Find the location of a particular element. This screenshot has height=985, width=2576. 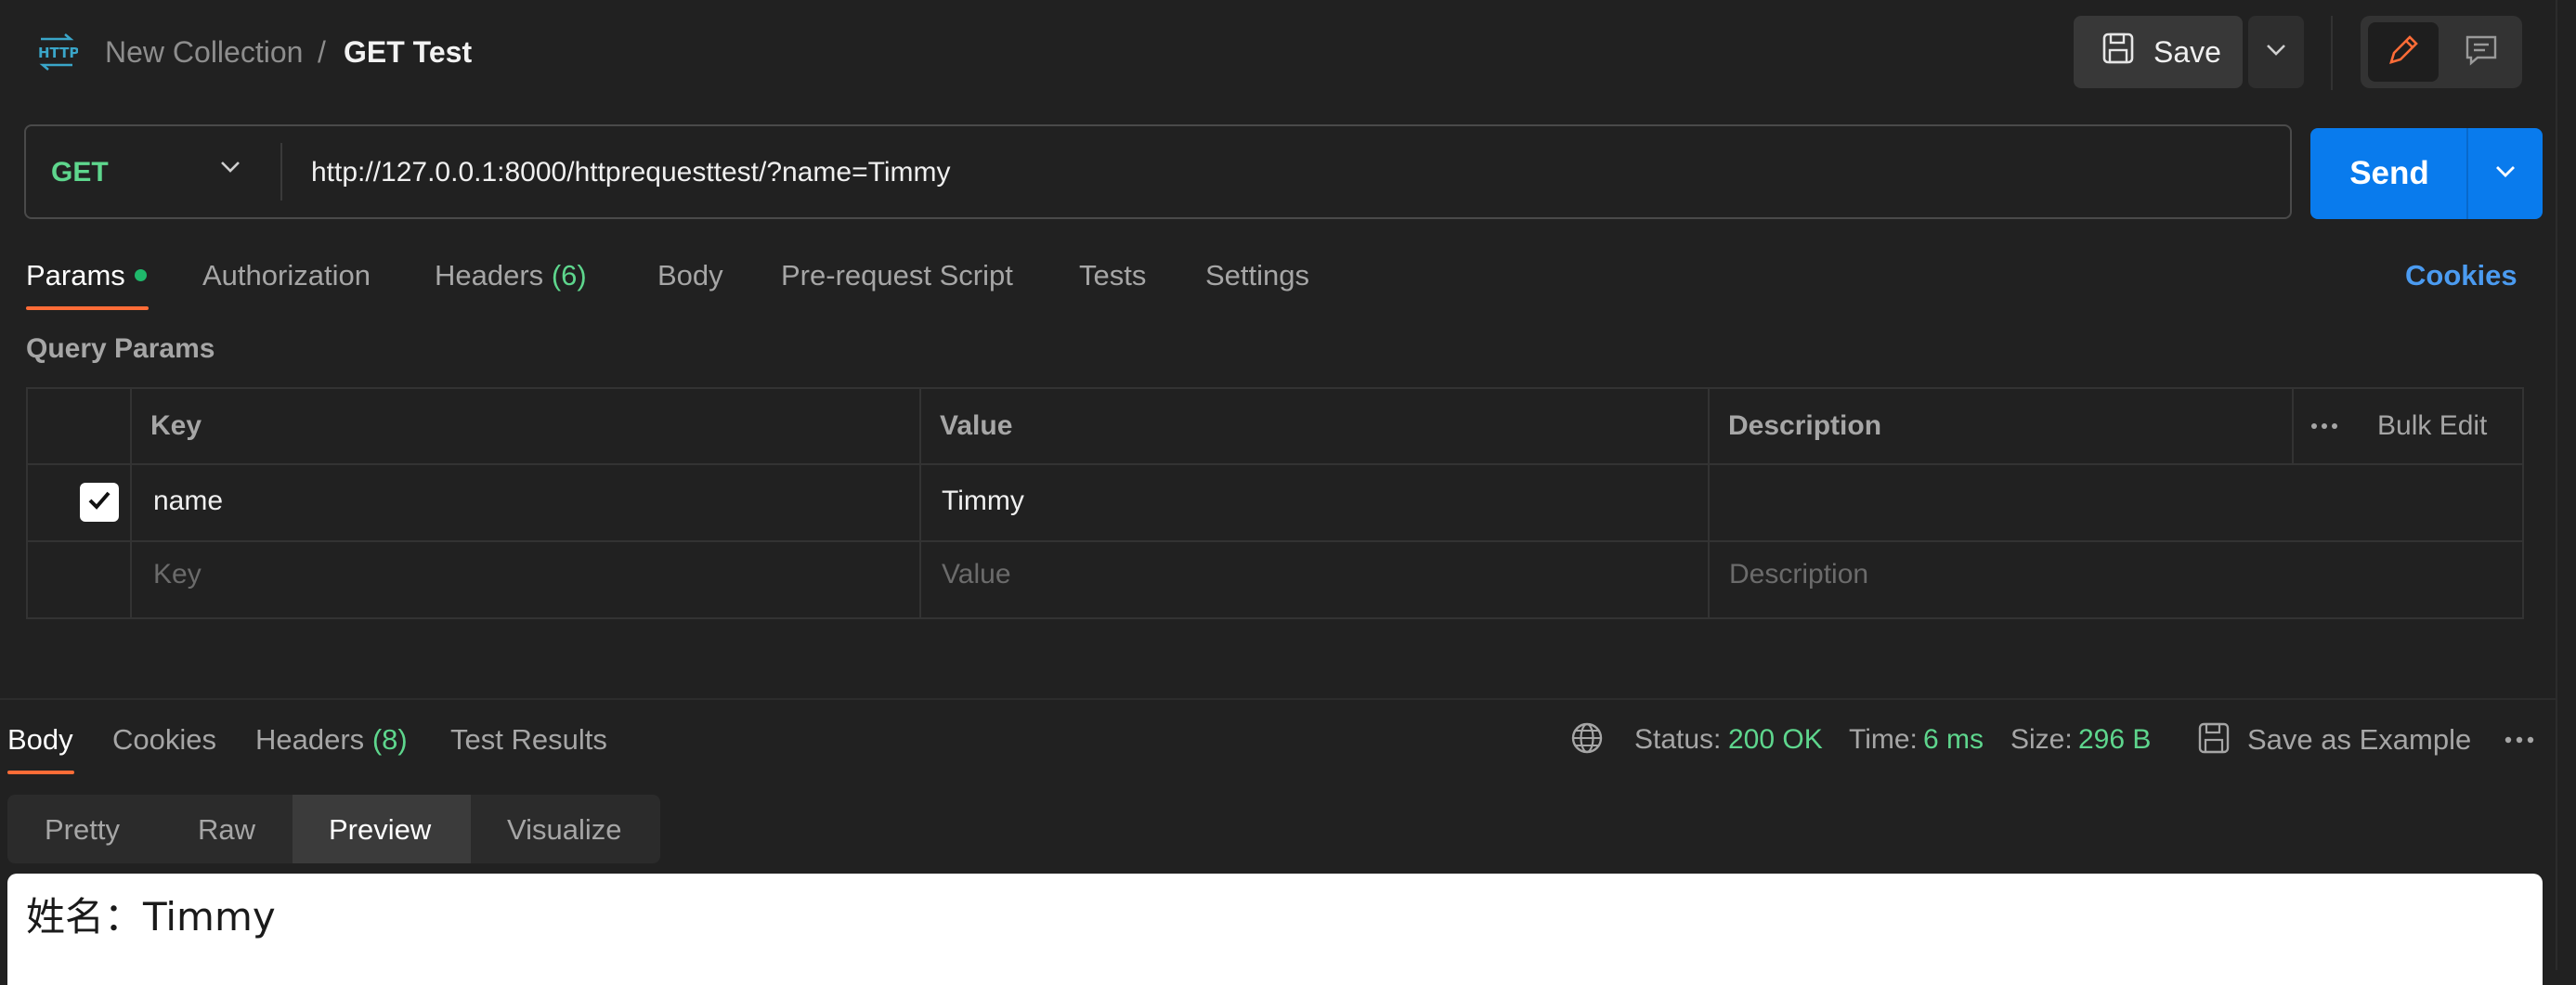

new-description-input: Description is located at coordinates (1798, 574).